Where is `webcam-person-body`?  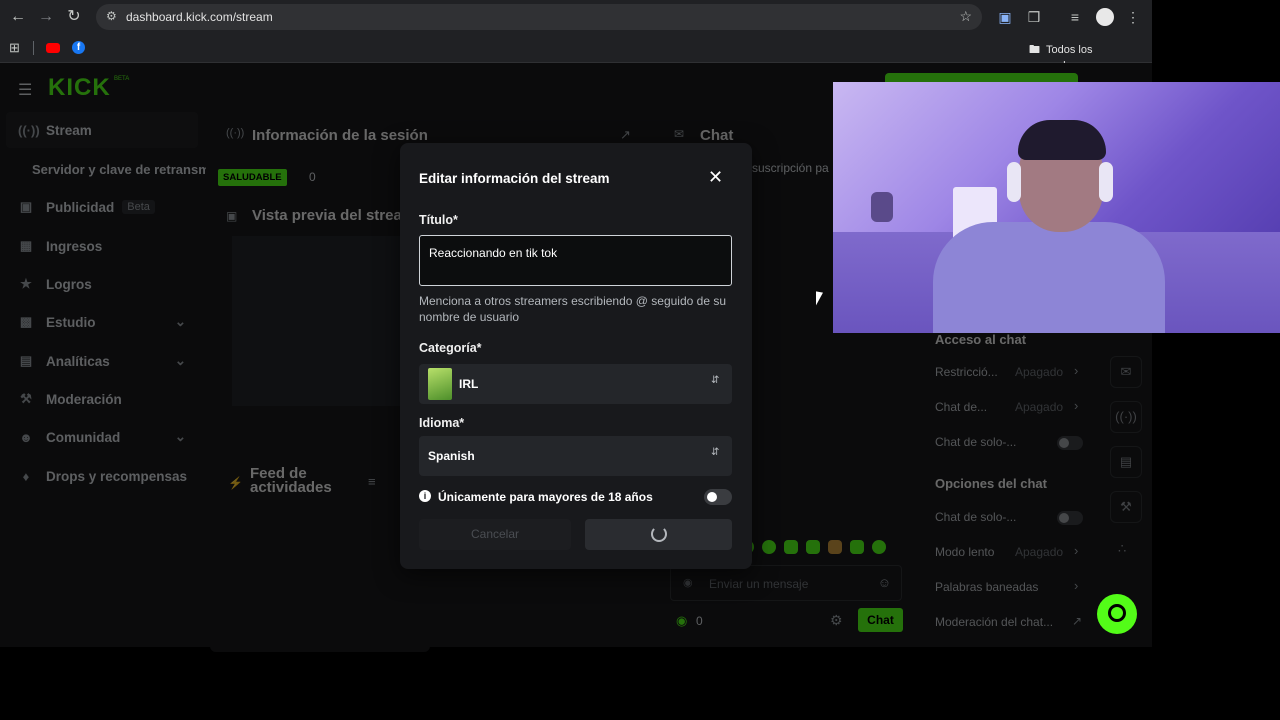
webcam-person-body is located at coordinates (1049, 277).